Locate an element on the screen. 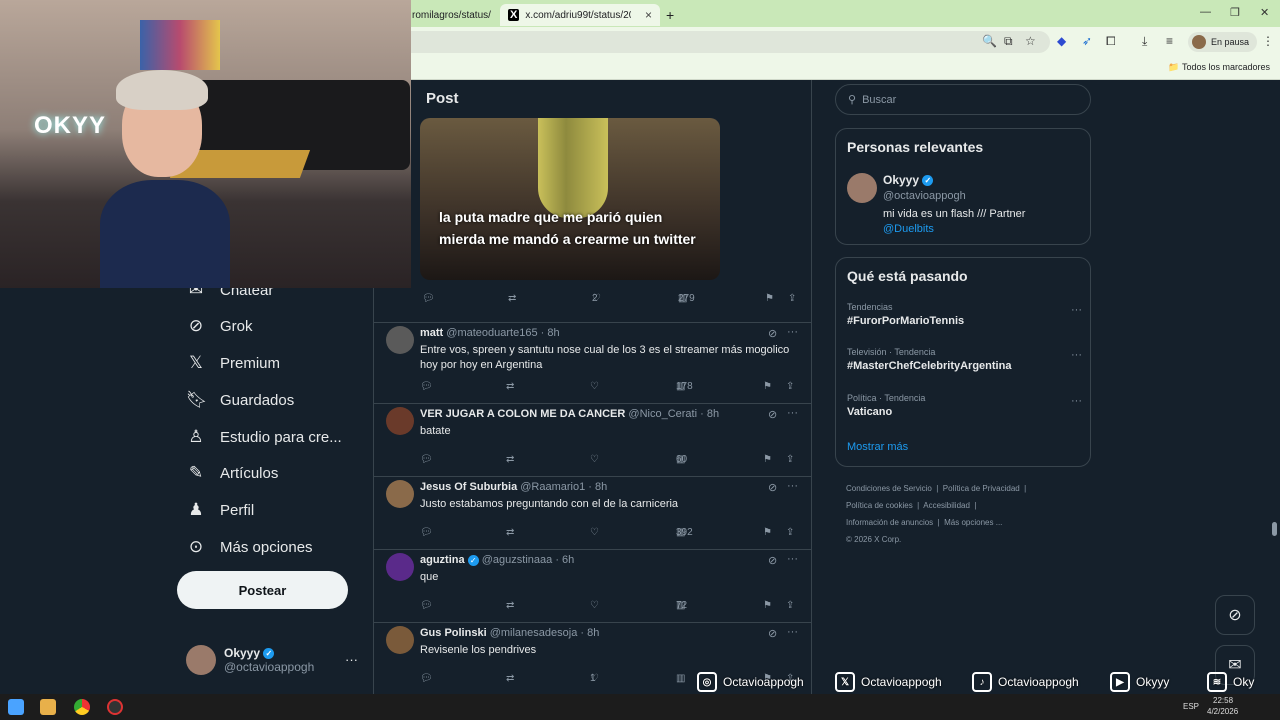  extension-feather-icon: ➶ is located at coordinates (1087, 41).